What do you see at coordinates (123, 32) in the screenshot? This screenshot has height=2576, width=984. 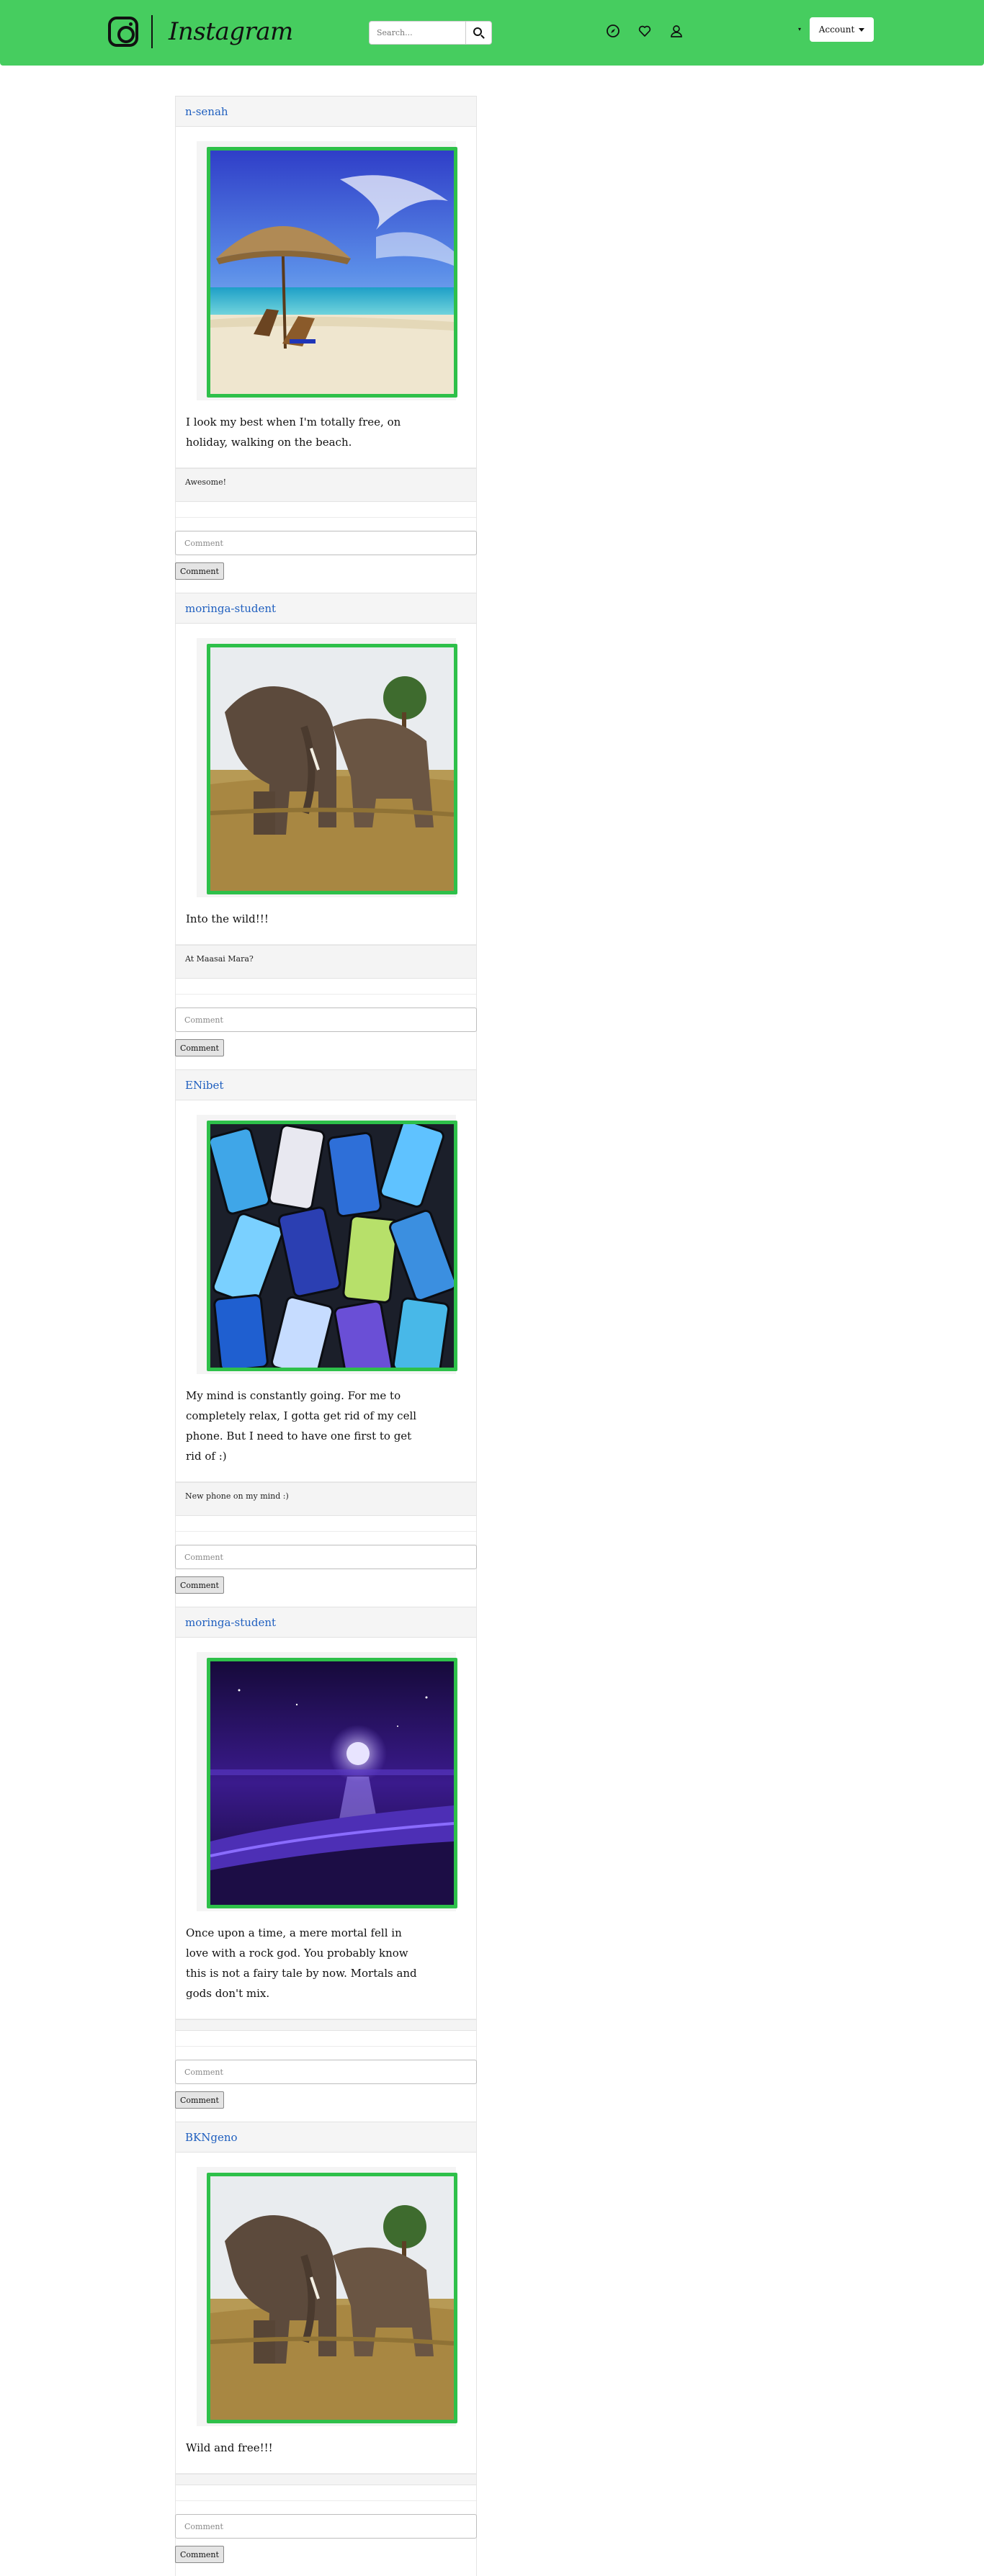 I see `instagram-logo-icon` at bounding box center [123, 32].